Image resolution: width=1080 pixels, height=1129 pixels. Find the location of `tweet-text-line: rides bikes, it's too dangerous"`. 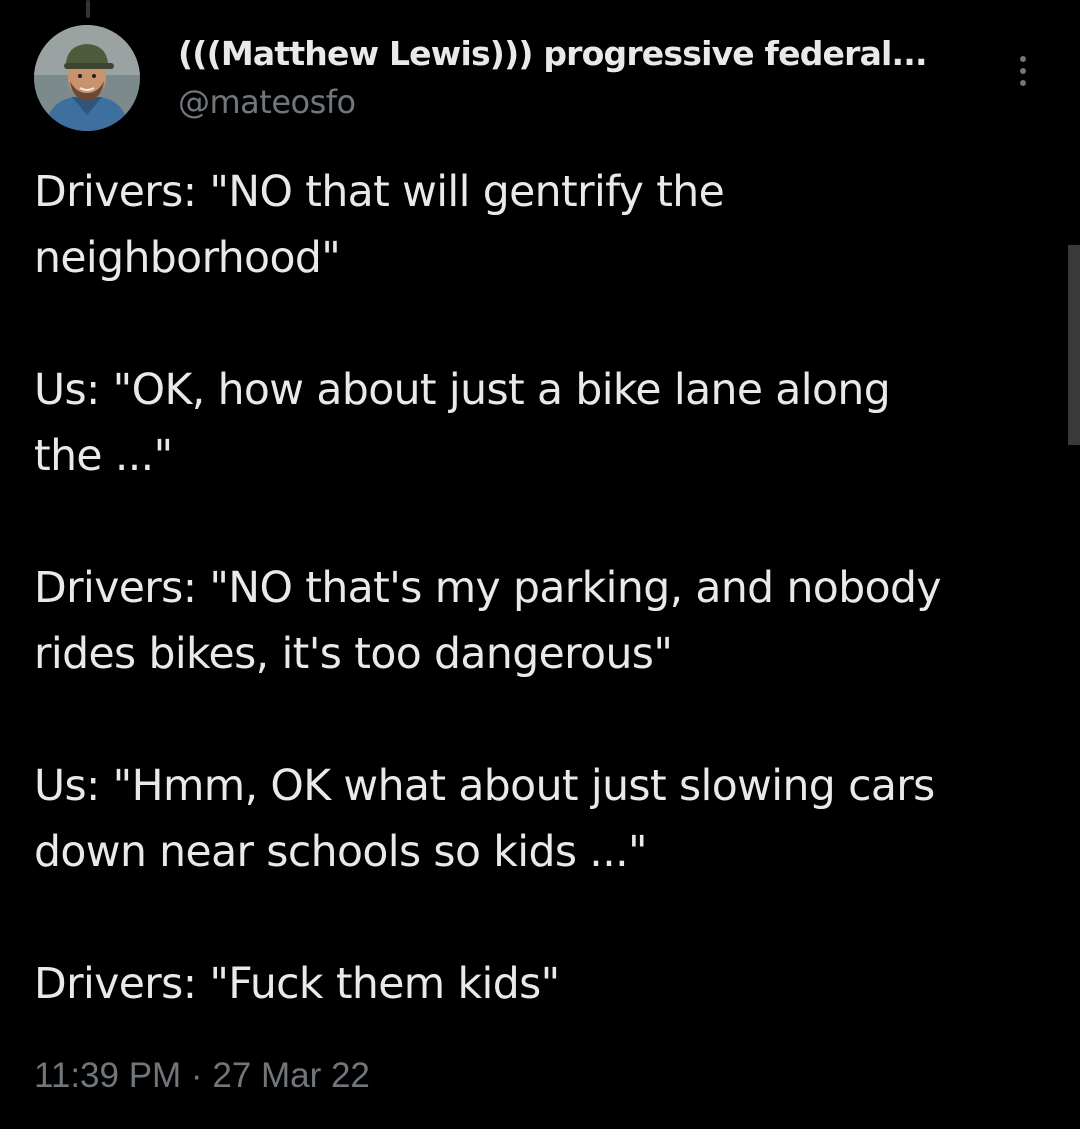

tweet-text-line: rides bikes, it's too dangerous" is located at coordinates (353, 654).